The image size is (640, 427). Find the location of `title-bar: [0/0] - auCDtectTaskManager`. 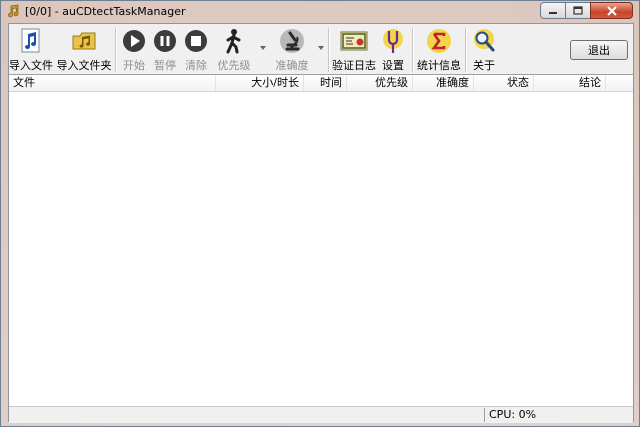

title-bar: [0/0] - auCDtectTaskManager is located at coordinates (320, 11).